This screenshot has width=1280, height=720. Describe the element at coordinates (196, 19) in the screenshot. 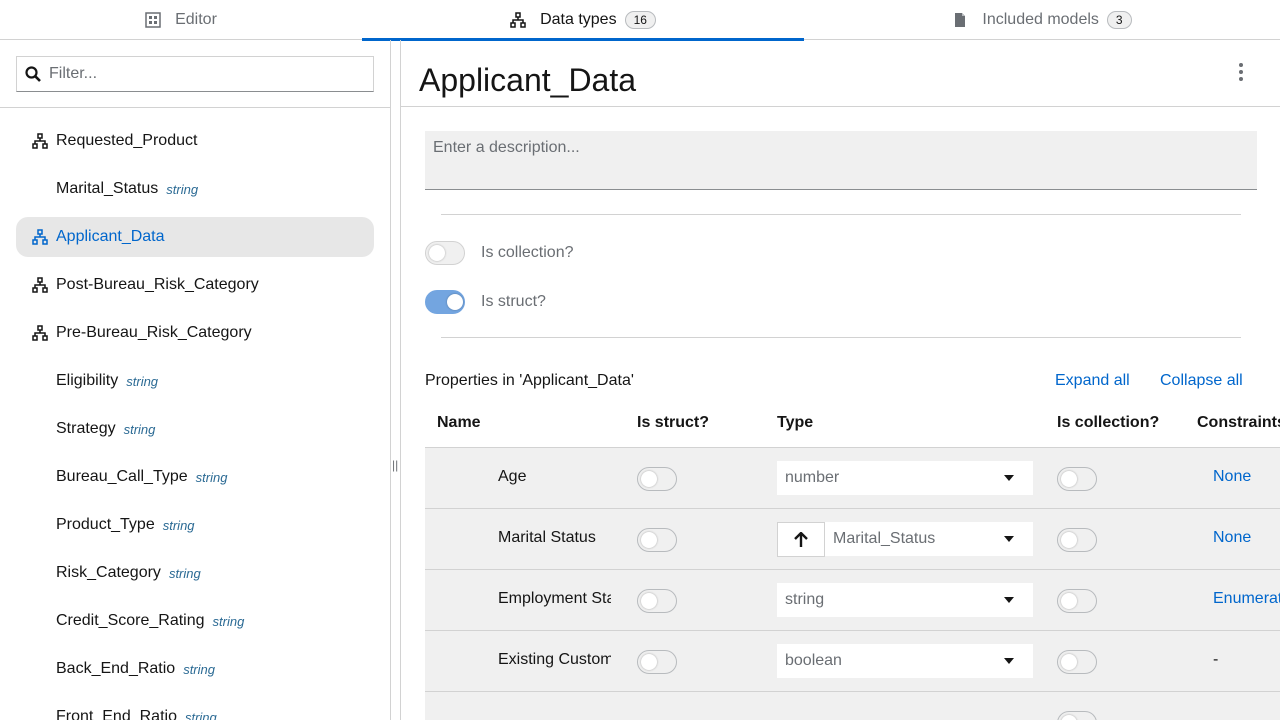

I see `tab-label: Editor` at that location.